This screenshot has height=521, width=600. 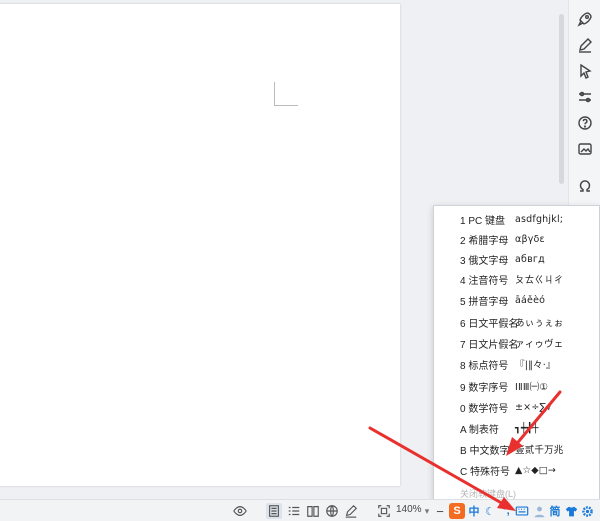 What do you see at coordinates (585, 186) in the screenshot?
I see `omega-icon` at bounding box center [585, 186].